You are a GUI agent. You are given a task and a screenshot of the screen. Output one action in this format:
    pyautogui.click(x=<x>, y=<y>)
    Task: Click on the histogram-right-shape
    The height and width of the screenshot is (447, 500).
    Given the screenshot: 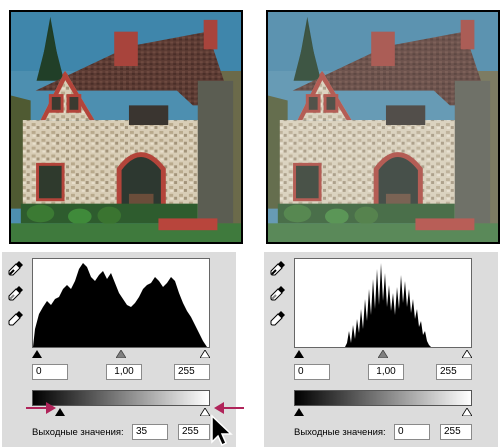 What is the action you would take?
    pyautogui.click(x=383, y=305)
    